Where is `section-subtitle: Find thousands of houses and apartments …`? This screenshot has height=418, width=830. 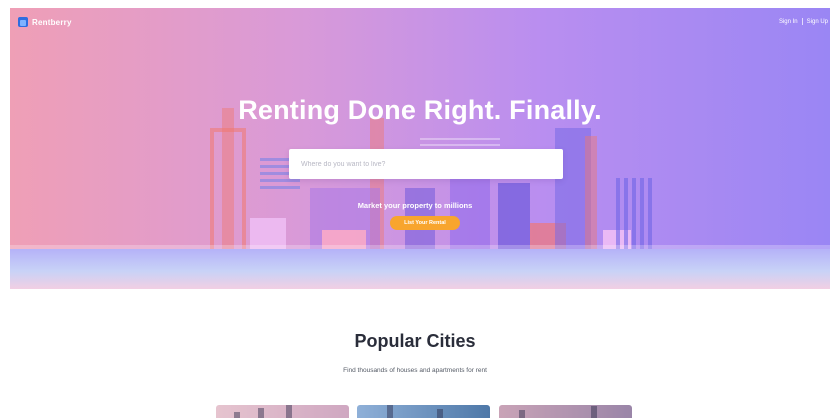
section-subtitle: Find thousands of houses and apartments … is located at coordinates (415, 370).